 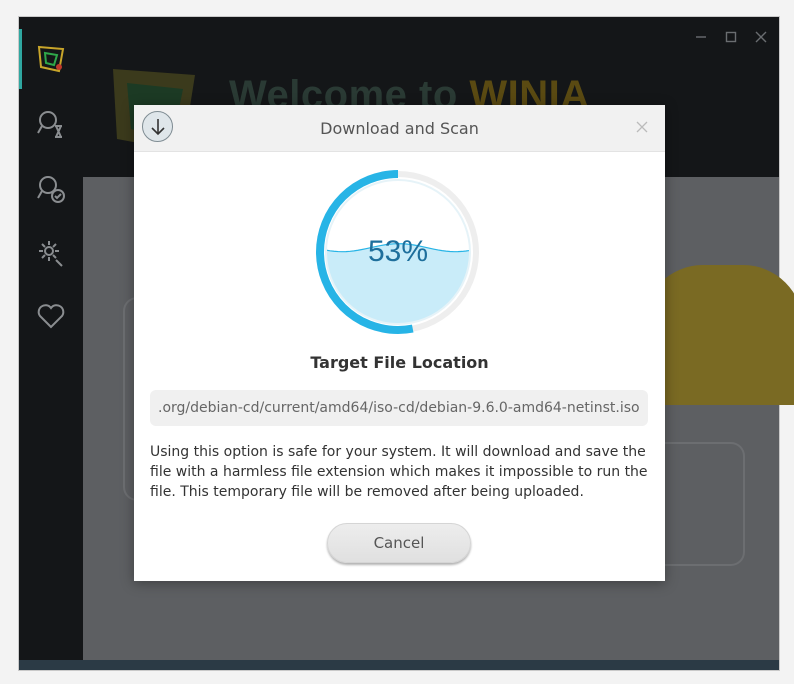 I want to click on dialog-title: Download and Scan, so click(x=399, y=128).